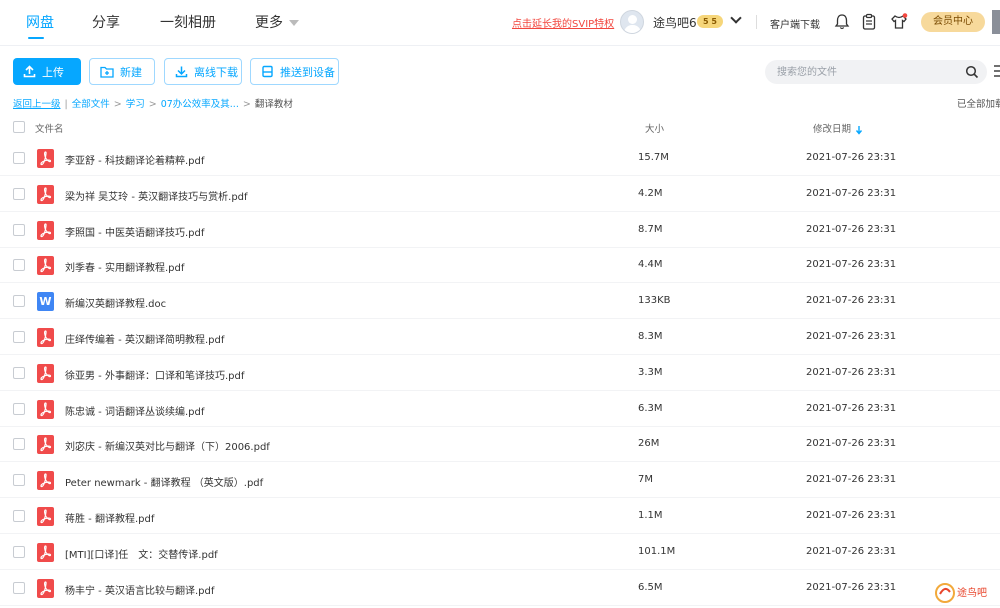 Image resolution: width=1000 pixels, height=608 pixels. What do you see at coordinates (37, 104) in the screenshot?
I see `back-link: 返回上一级` at bounding box center [37, 104].